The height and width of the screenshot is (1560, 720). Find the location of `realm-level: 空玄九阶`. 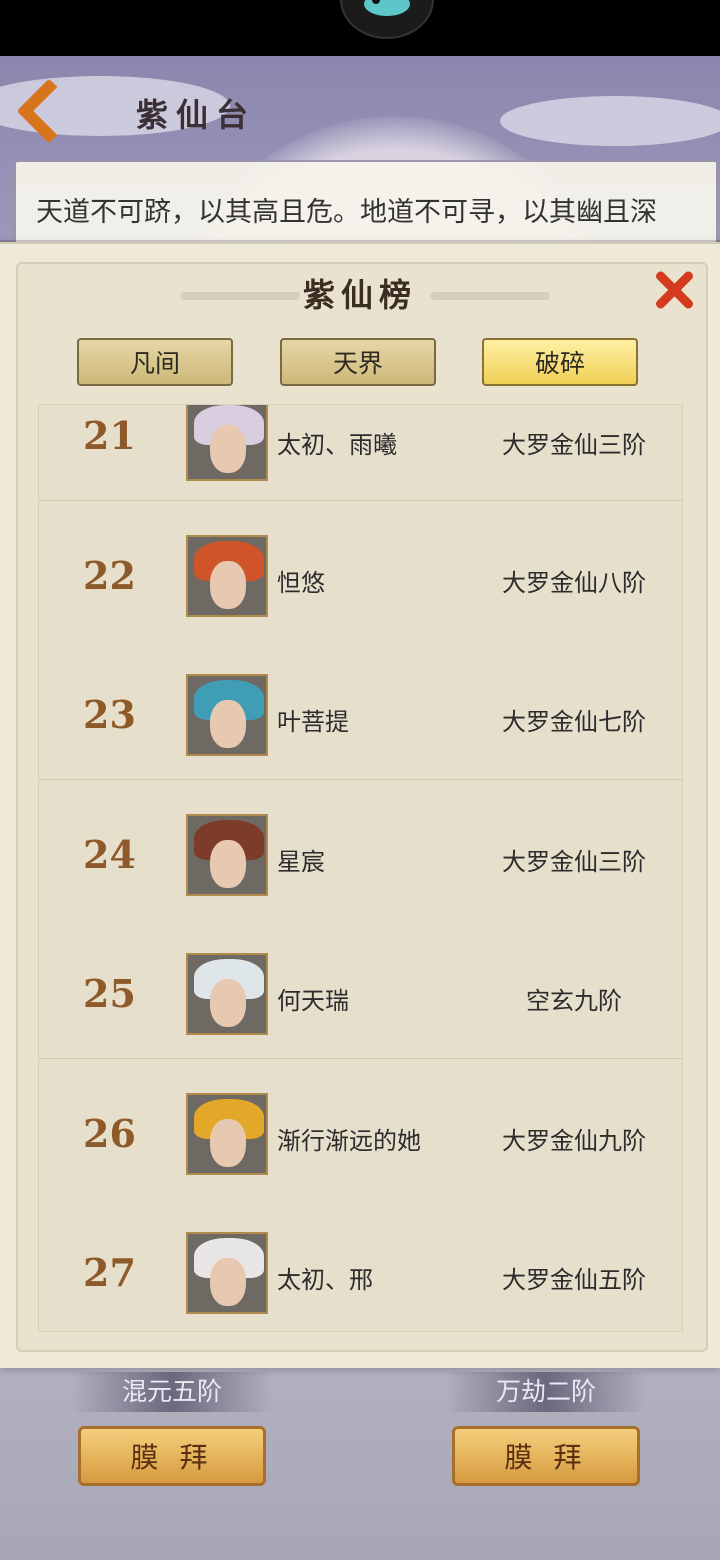

realm-level: 空玄九阶 is located at coordinates (574, 1001).